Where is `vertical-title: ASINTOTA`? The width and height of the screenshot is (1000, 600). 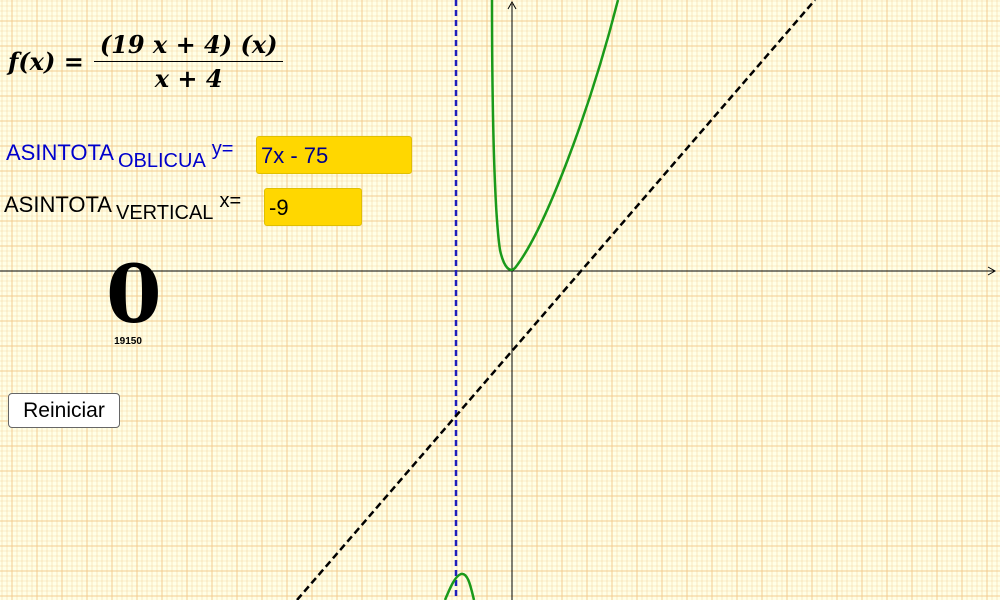 vertical-title: ASINTOTA is located at coordinates (58, 204).